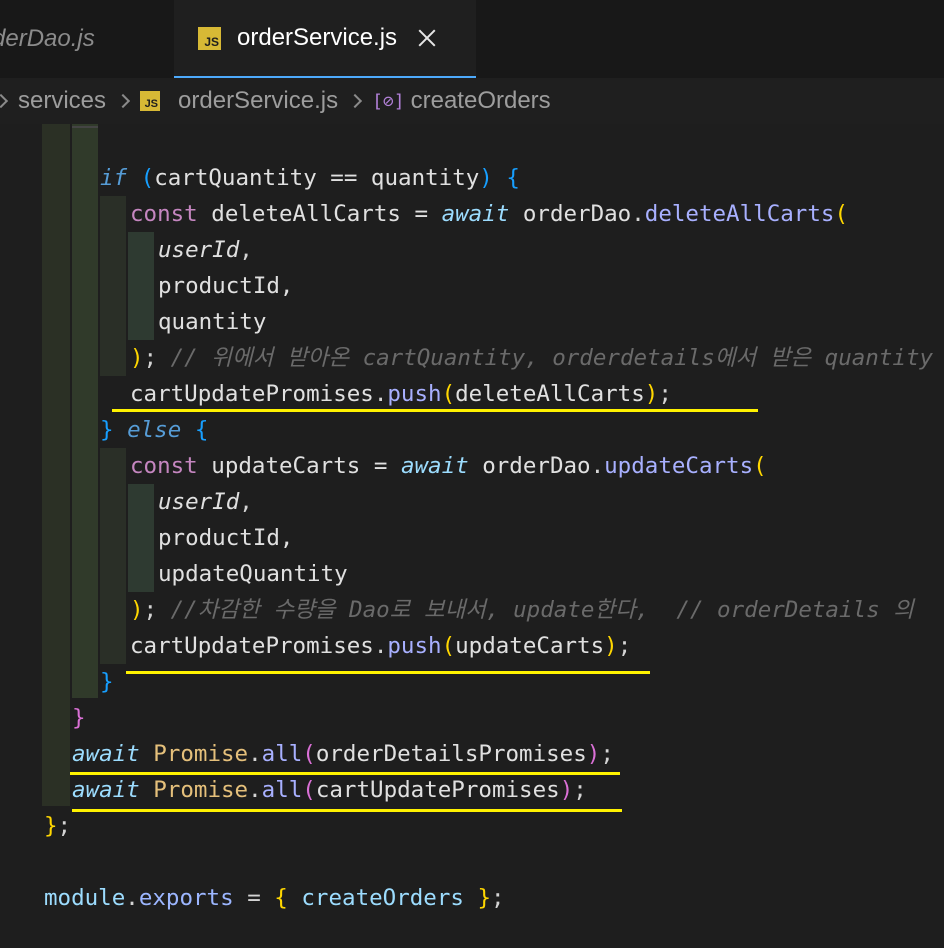 The height and width of the screenshot is (948, 944). I want to click on tab-bar: derDao.js JS orderService.js, so click(472, 39).